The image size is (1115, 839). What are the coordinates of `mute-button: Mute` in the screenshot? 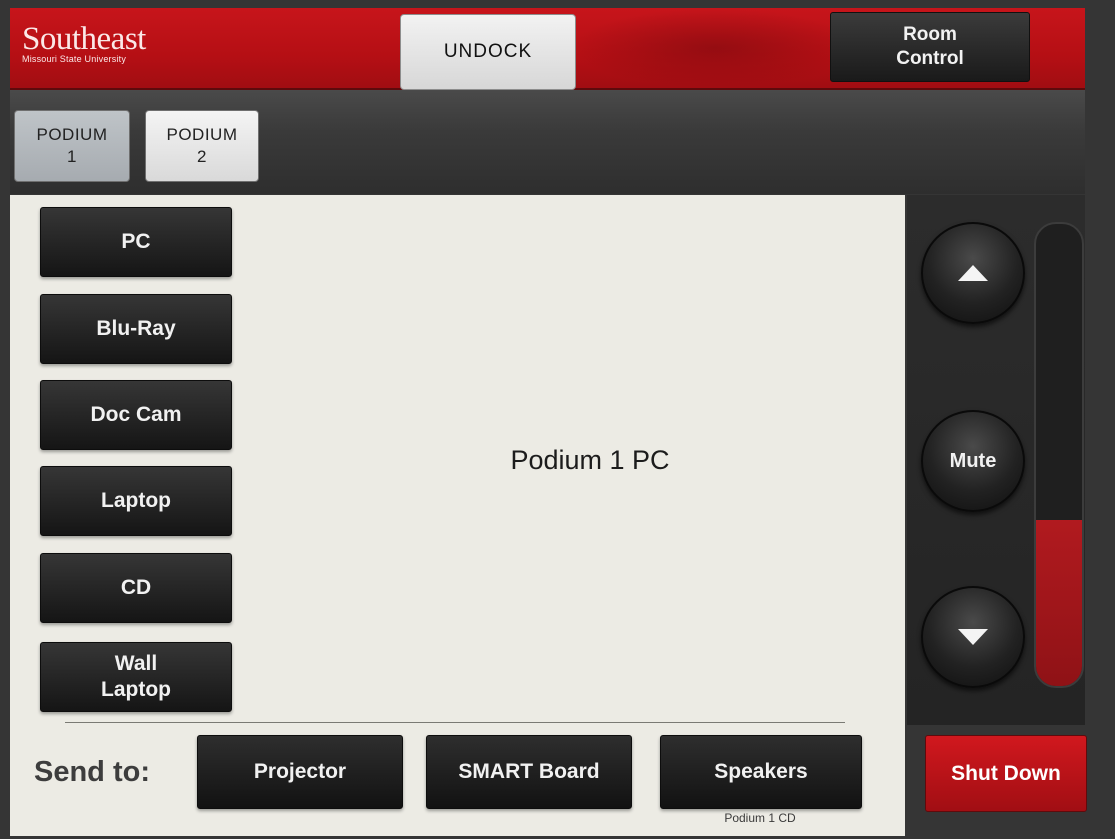 It's located at (973, 461).